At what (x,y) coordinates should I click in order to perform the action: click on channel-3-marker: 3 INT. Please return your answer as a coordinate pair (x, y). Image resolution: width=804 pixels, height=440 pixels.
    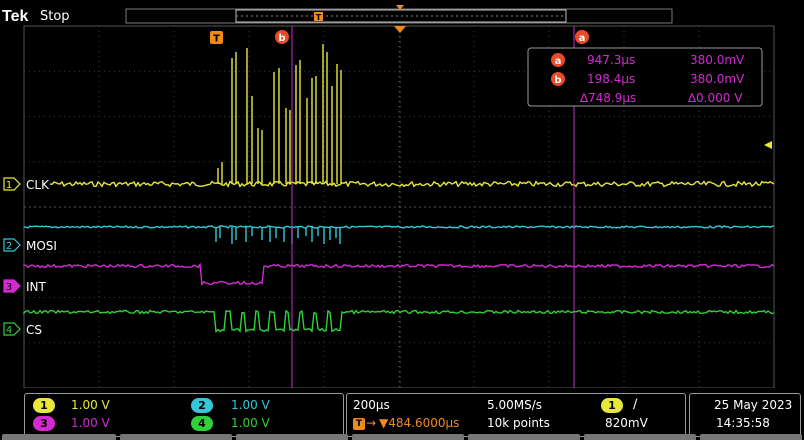
    Looking at the image, I should click on (25, 286).